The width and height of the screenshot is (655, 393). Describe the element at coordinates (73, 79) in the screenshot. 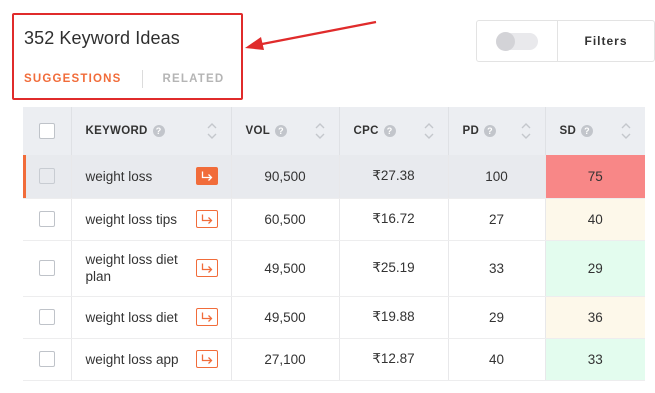

I see `tab-suggestions: SUGGESTIONS` at that location.